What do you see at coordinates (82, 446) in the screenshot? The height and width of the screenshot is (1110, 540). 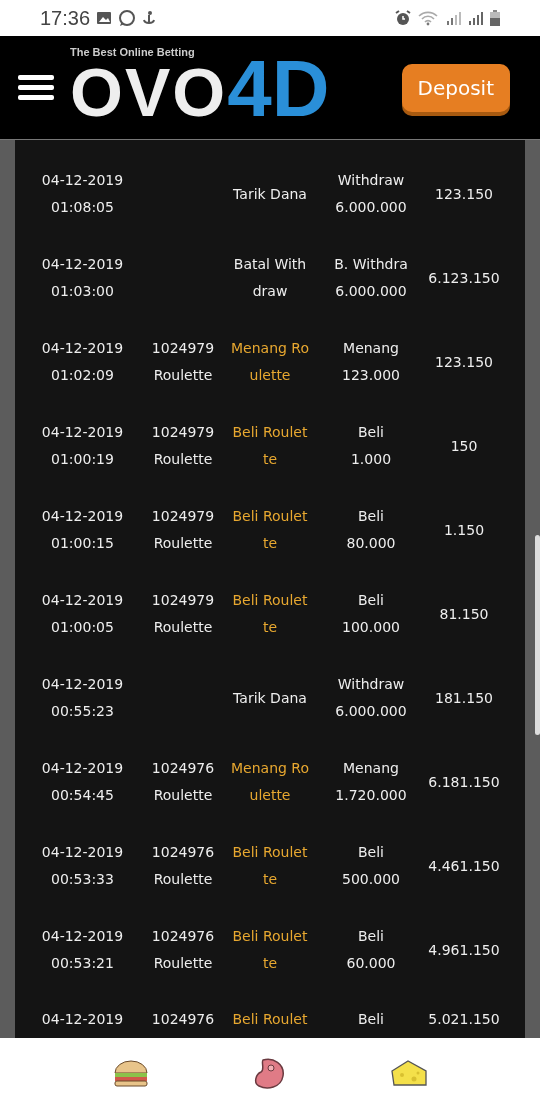 I see `table-cell-text: 04-12-2019 01:00:19` at bounding box center [82, 446].